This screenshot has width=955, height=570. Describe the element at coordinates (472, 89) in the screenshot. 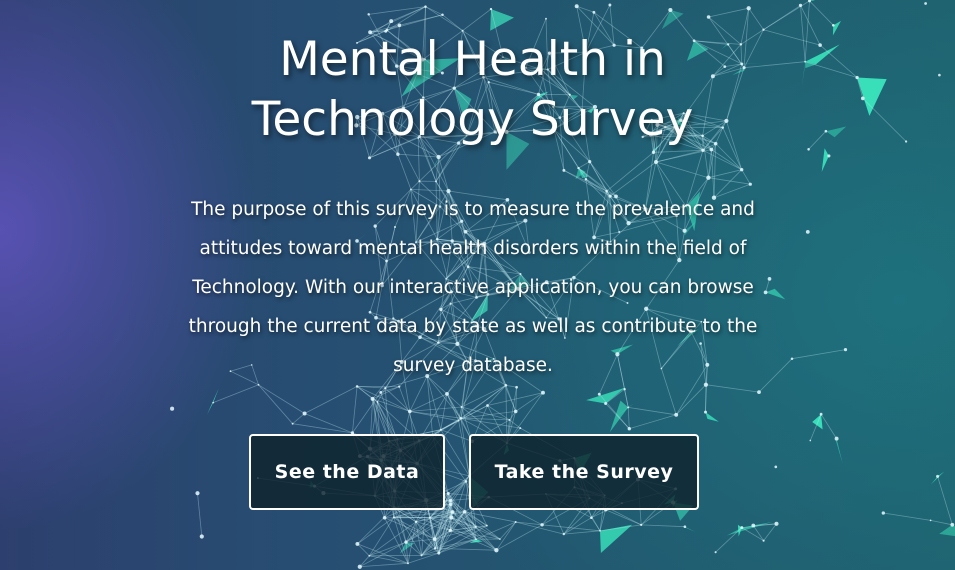

I see `page-title: Mental Health in Technology Survey` at that location.